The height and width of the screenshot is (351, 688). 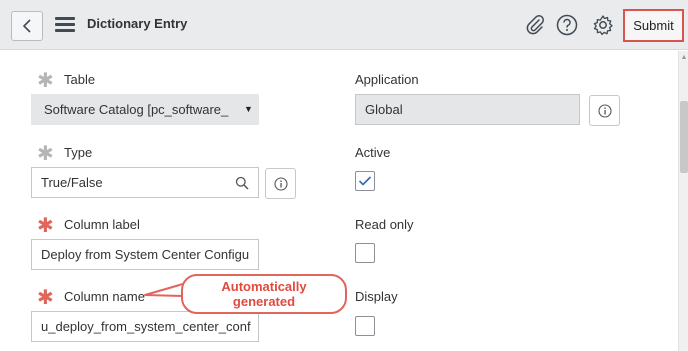 What do you see at coordinates (684, 137) in the screenshot?
I see `scrollbar-thumb` at bounding box center [684, 137].